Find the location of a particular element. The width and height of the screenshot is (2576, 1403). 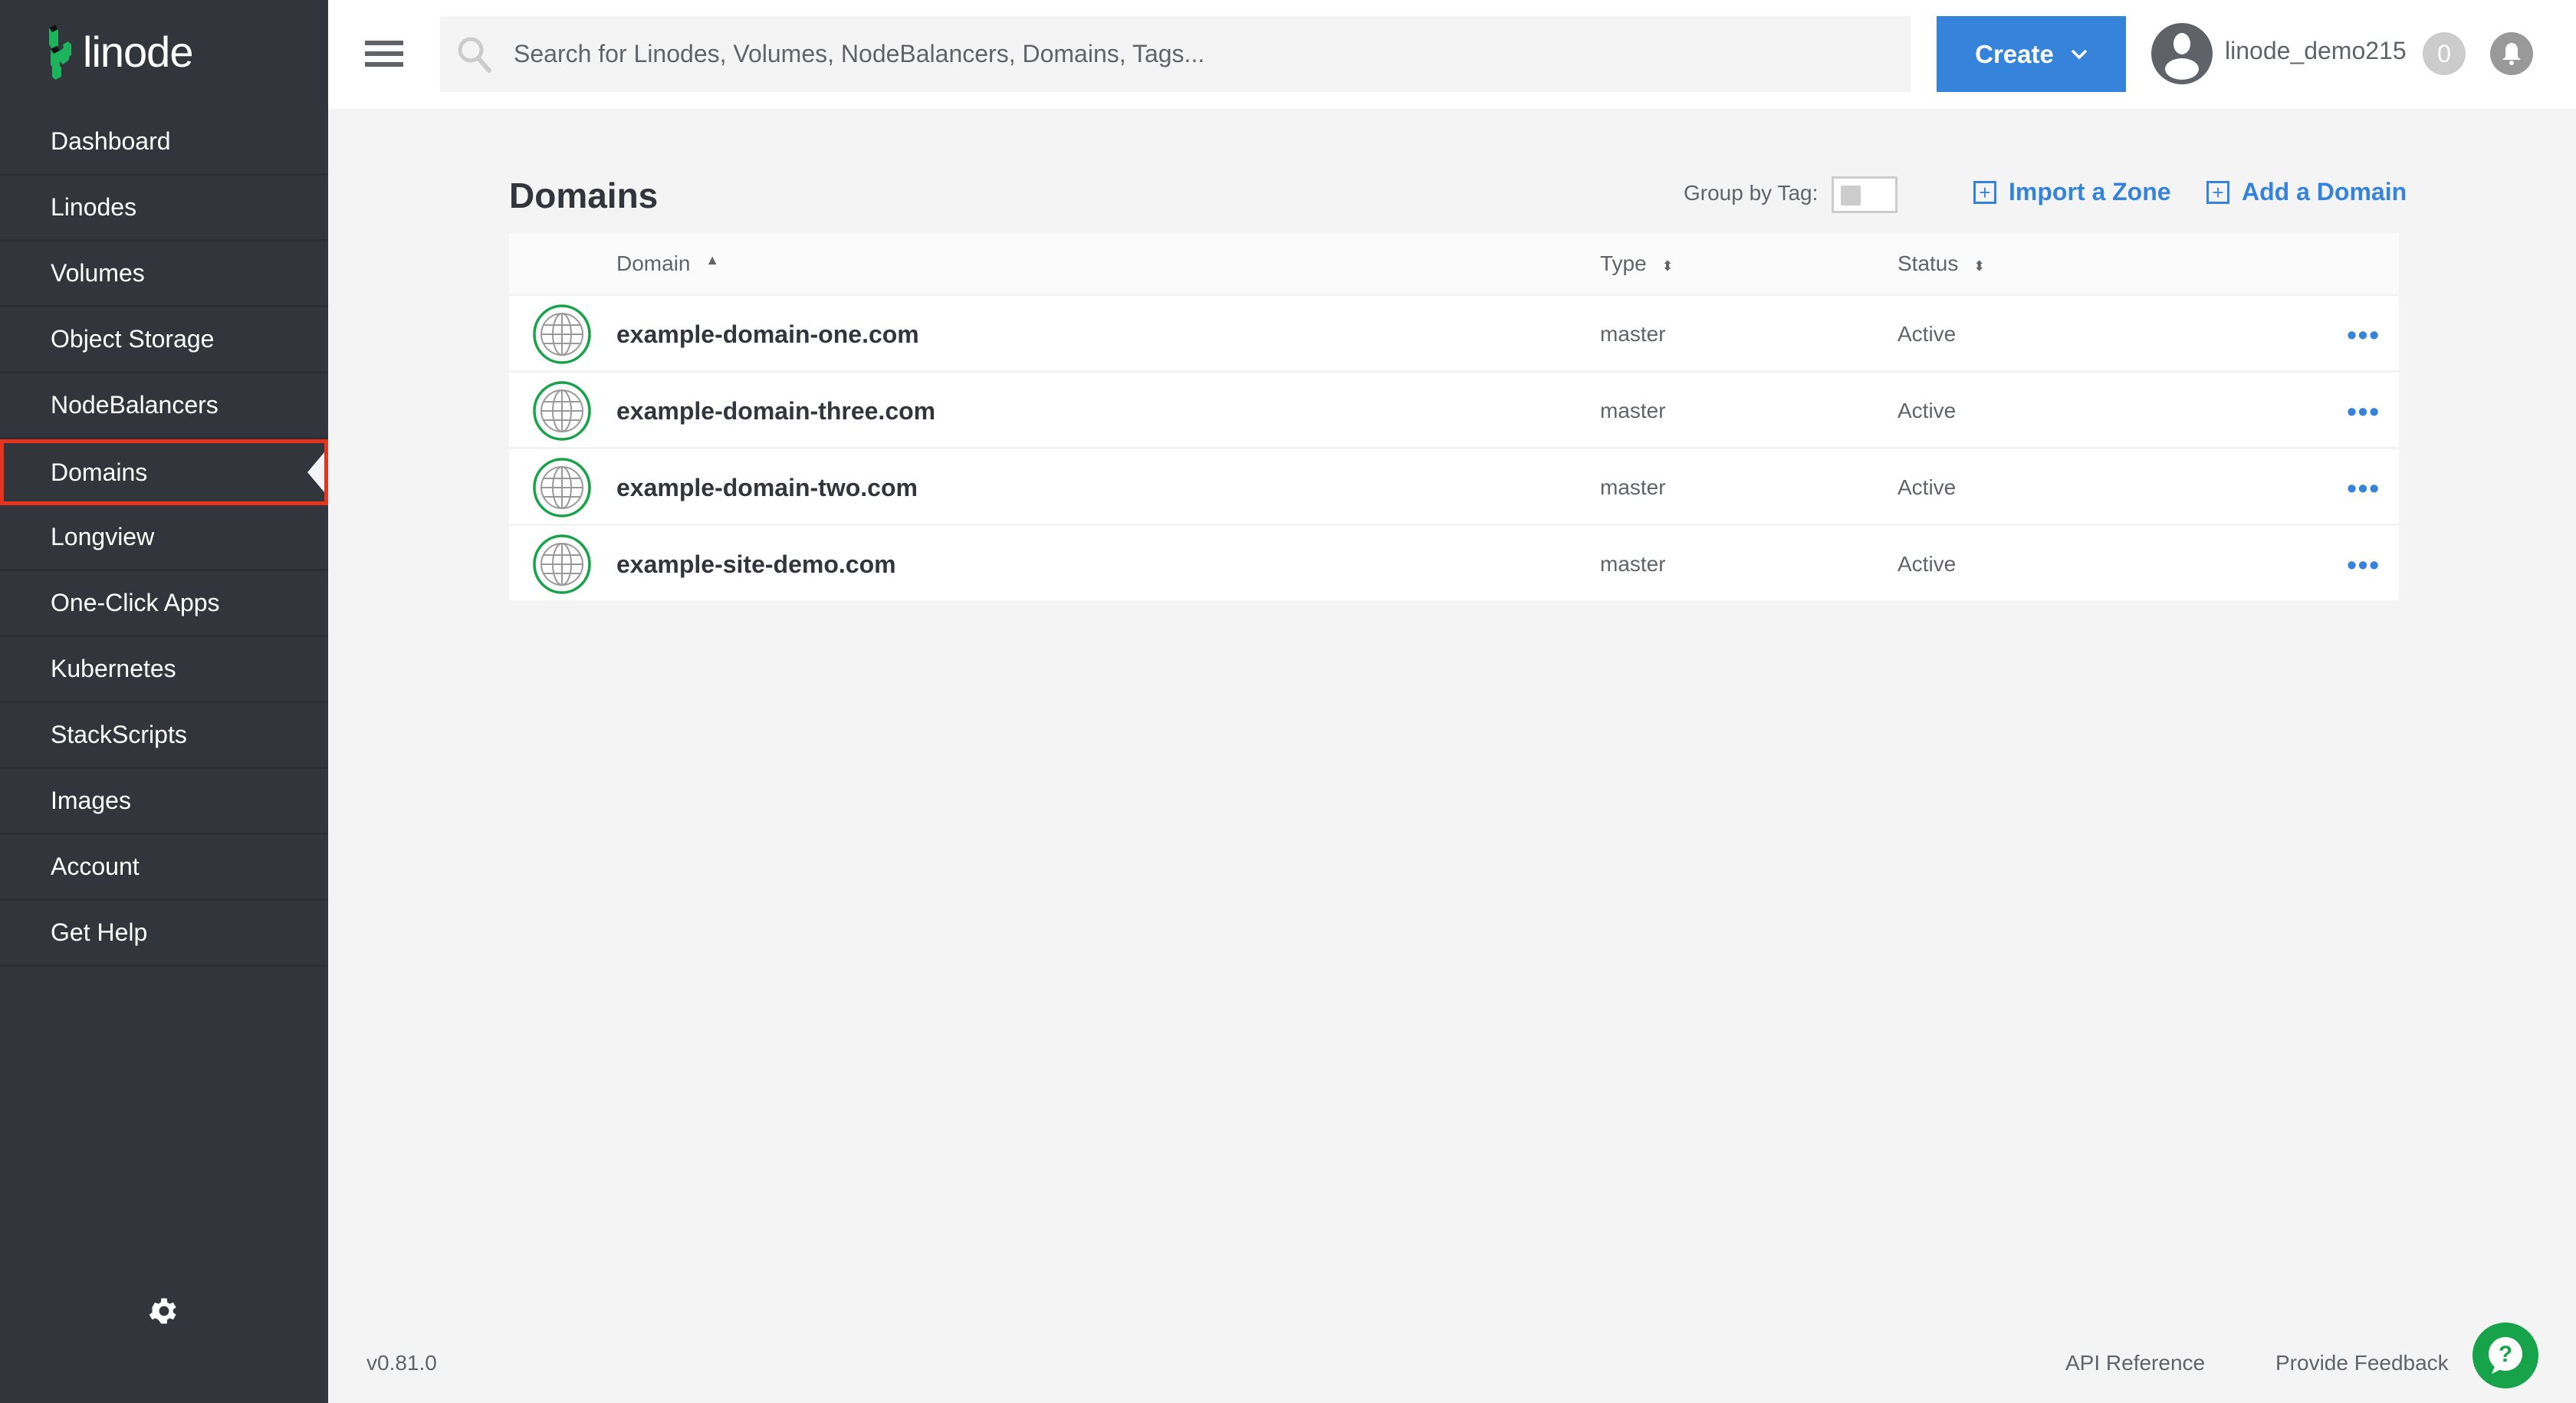

notification-count-badge: 0 is located at coordinates (2445, 53).